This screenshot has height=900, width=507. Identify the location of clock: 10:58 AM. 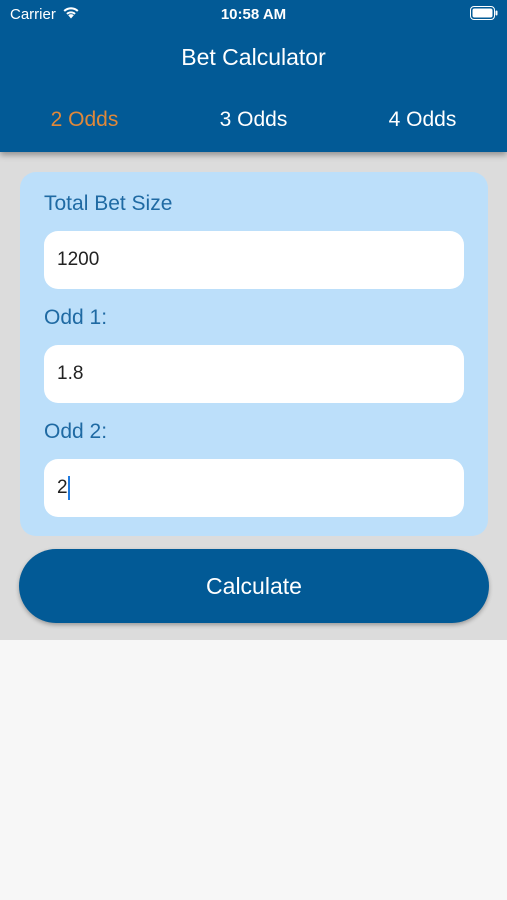
(253, 14).